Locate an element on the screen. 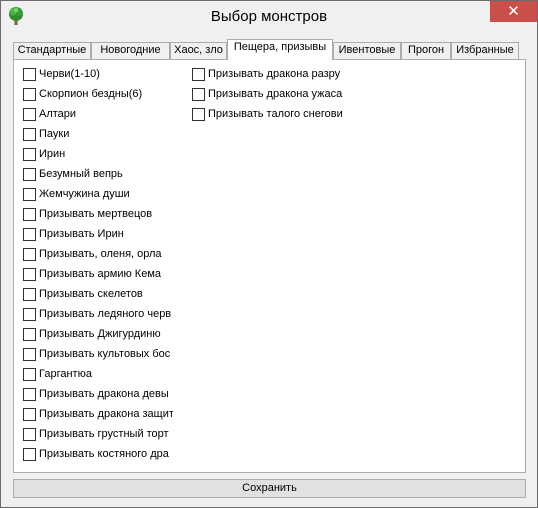  checkbox-item: Черви(1-10) is located at coordinates (98, 78).